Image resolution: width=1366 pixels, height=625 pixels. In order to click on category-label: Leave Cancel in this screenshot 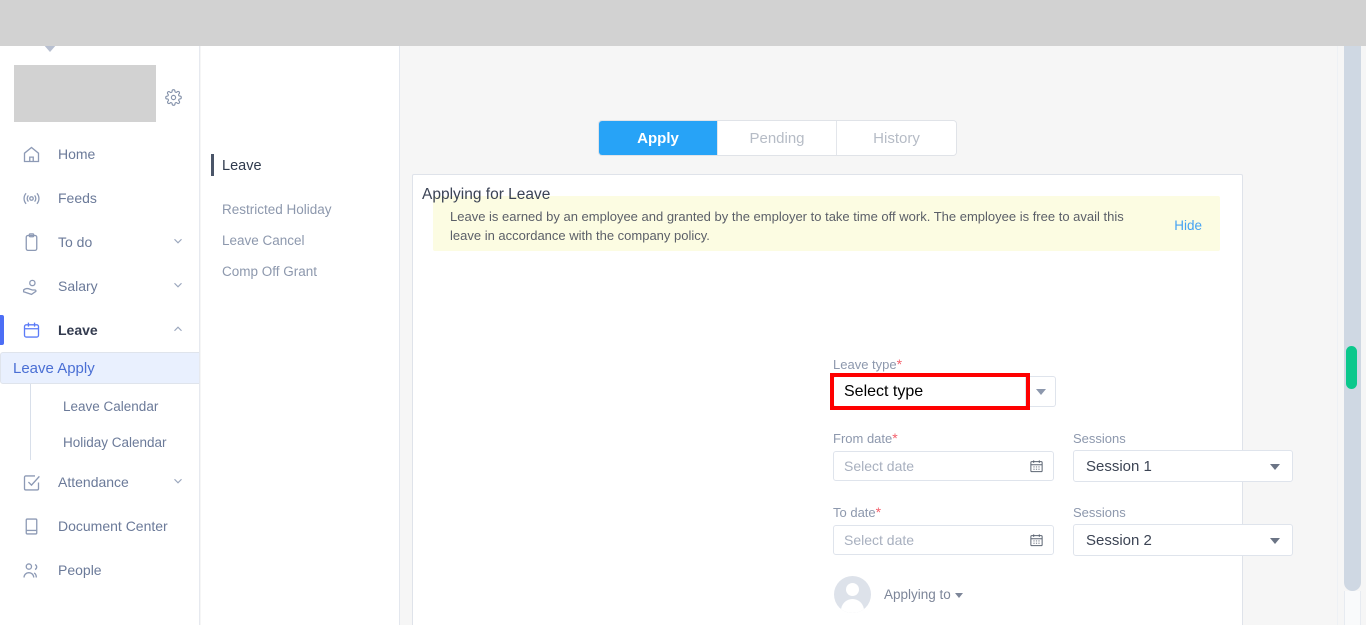, I will do `click(263, 240)`.